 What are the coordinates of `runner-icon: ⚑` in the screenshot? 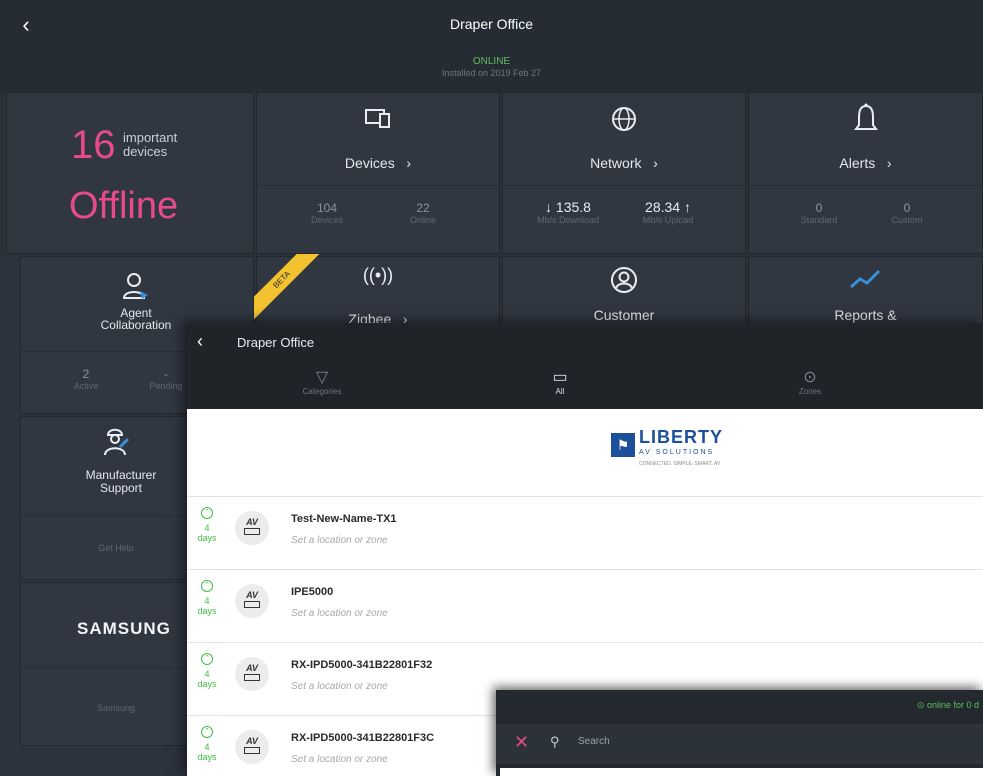 It's located at (623, 445).